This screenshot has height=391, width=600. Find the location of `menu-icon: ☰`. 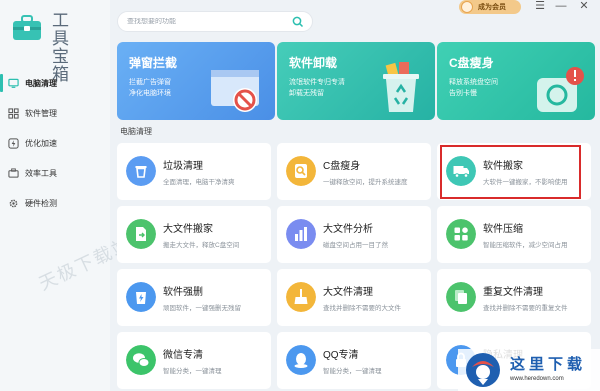

menu-icon: ☰ is located at coordinates (540, 6).